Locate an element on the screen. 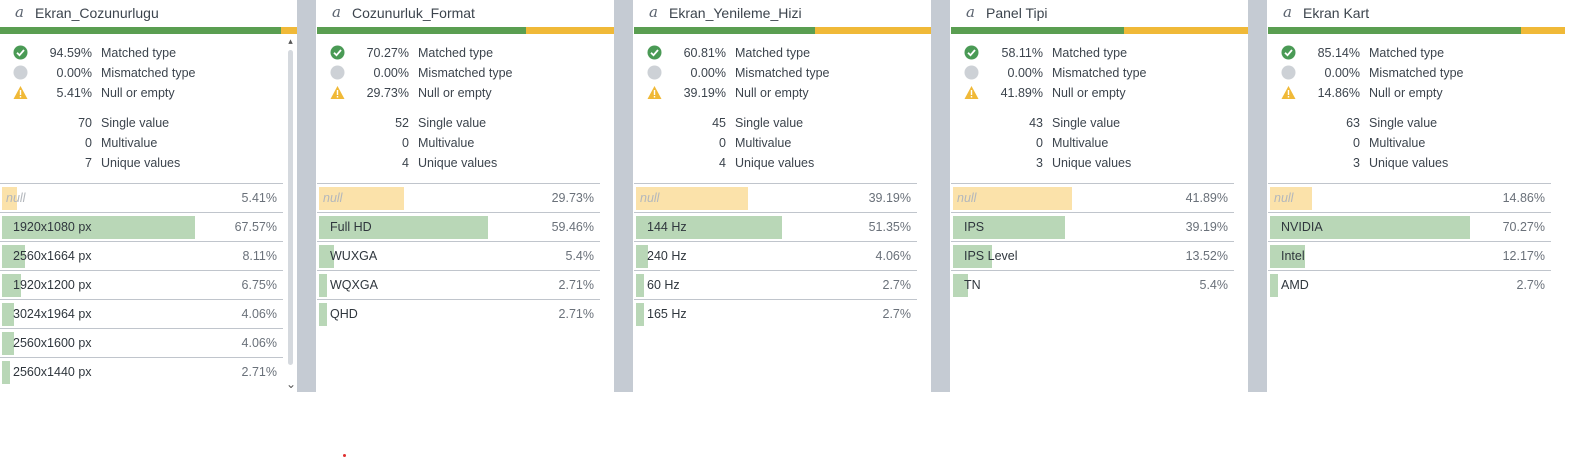 The height and width of the screenshot is (462, 1583). red-dot-marker is located at coordinates (344, 455).